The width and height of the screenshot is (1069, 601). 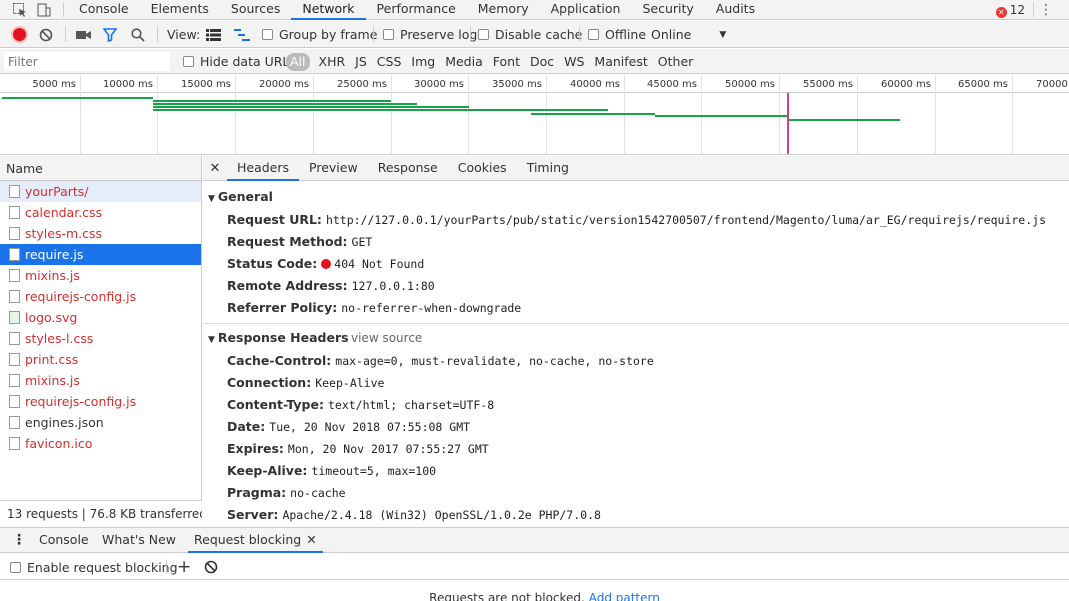 I want to click on tab-audits: Audits, so click(x=735, y=10).